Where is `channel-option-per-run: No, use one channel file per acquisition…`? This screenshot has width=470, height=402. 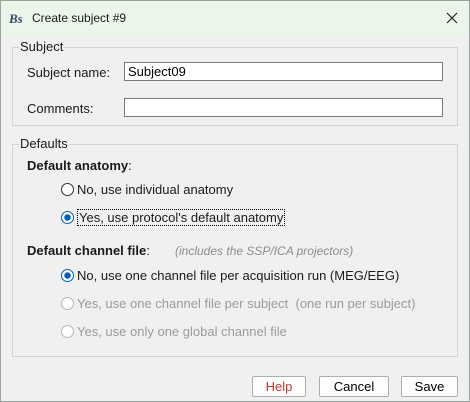 channel-option-per-run: No, use one channel file per acquisition… is located at coordinates (230, 275).